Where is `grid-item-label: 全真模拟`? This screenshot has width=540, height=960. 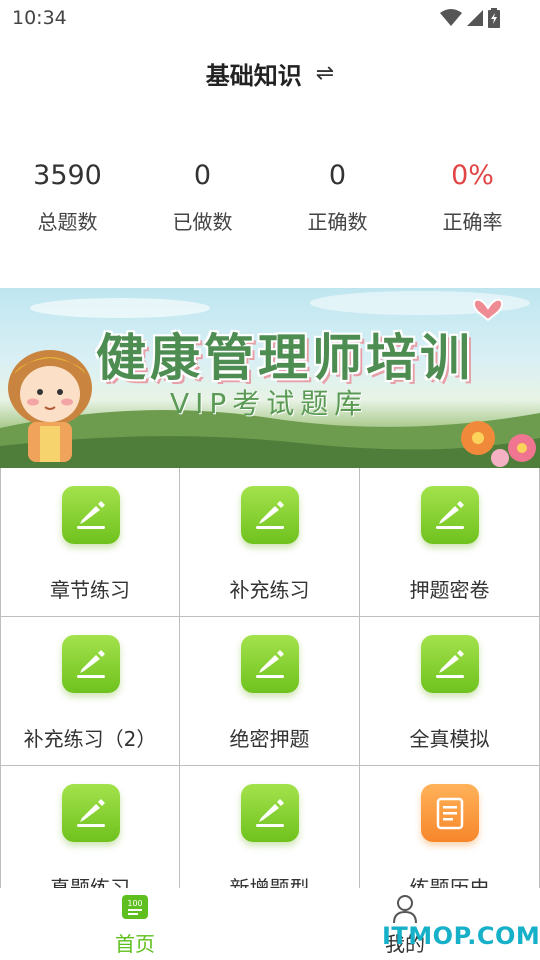 grid-item-label: 全真模拟 is located at coordinates (449, 739).